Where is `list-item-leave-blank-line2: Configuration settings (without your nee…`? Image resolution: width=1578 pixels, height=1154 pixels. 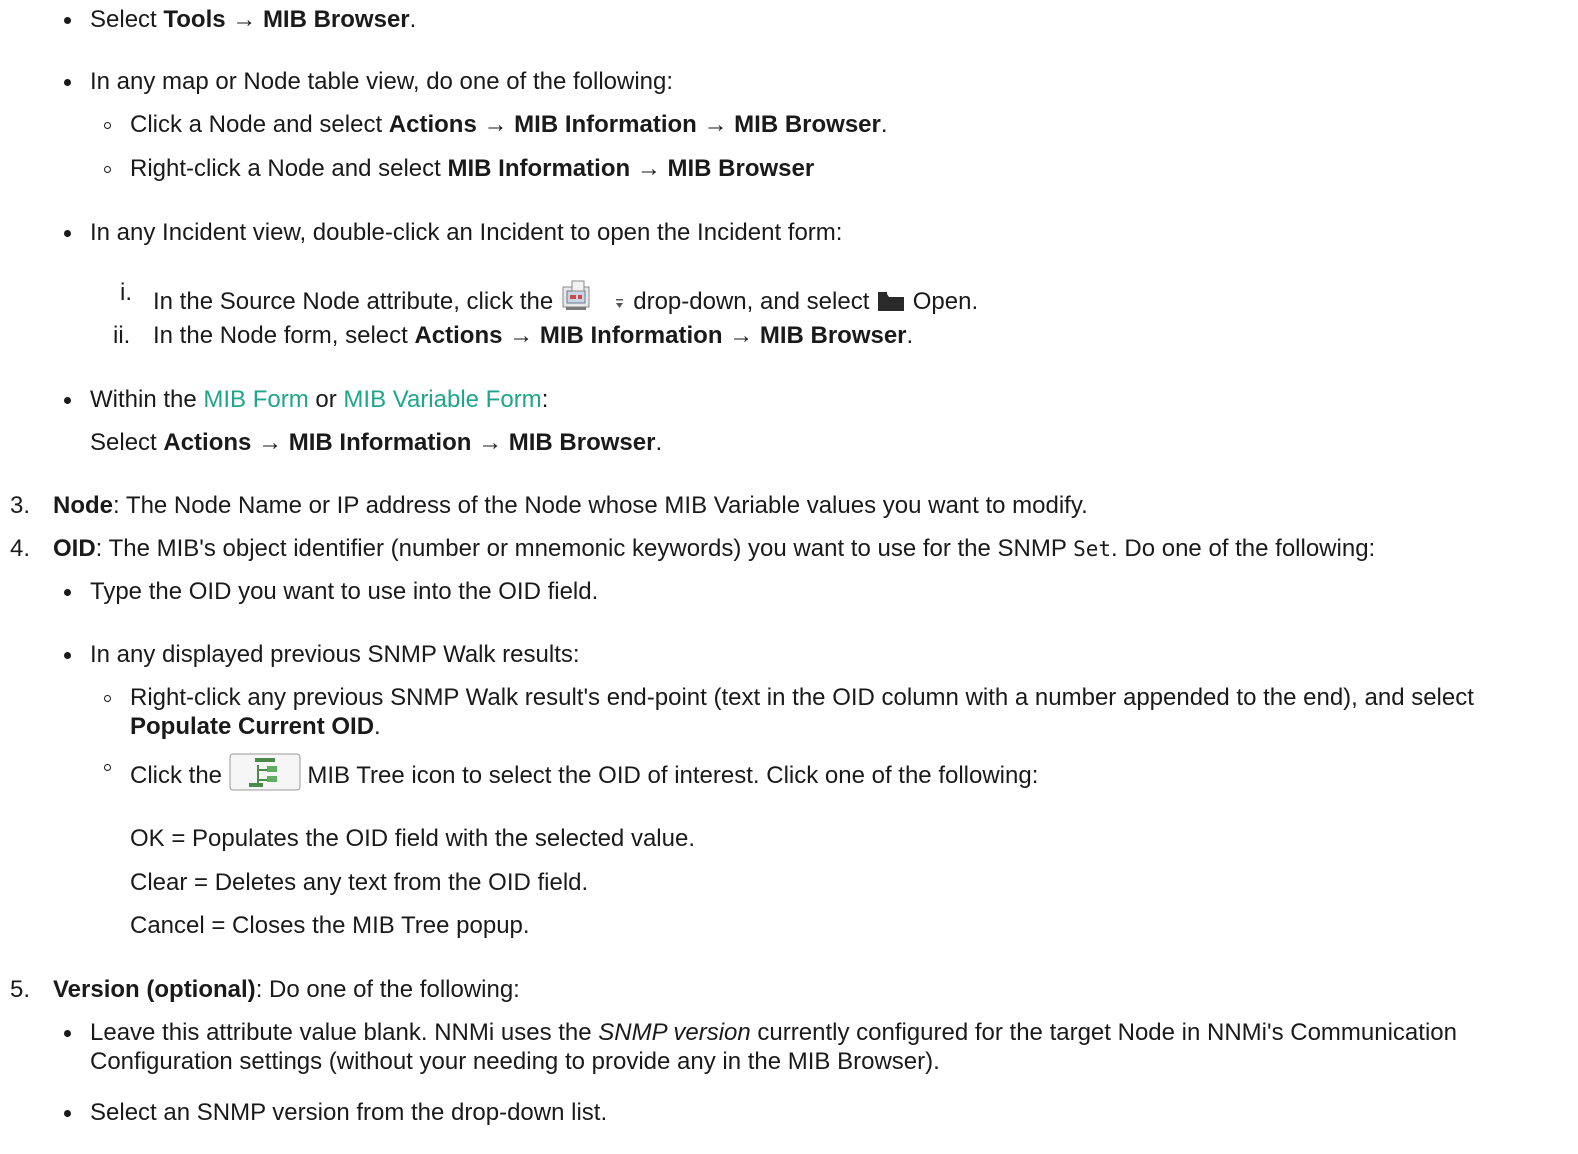
list-item-leave-blank-line2: Configuration settings (without your nee… is located at coordinates (515, 1061).